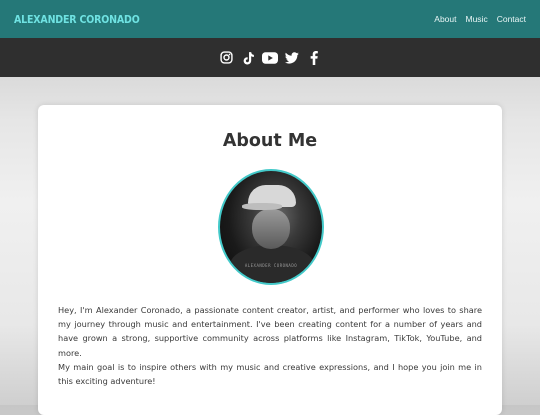 The height and width of the screenshot is (415, 540). What do you see at coordinates (292, 58) in the screenshot?
I see `twitter-icon` at bounding box center [292, 58].